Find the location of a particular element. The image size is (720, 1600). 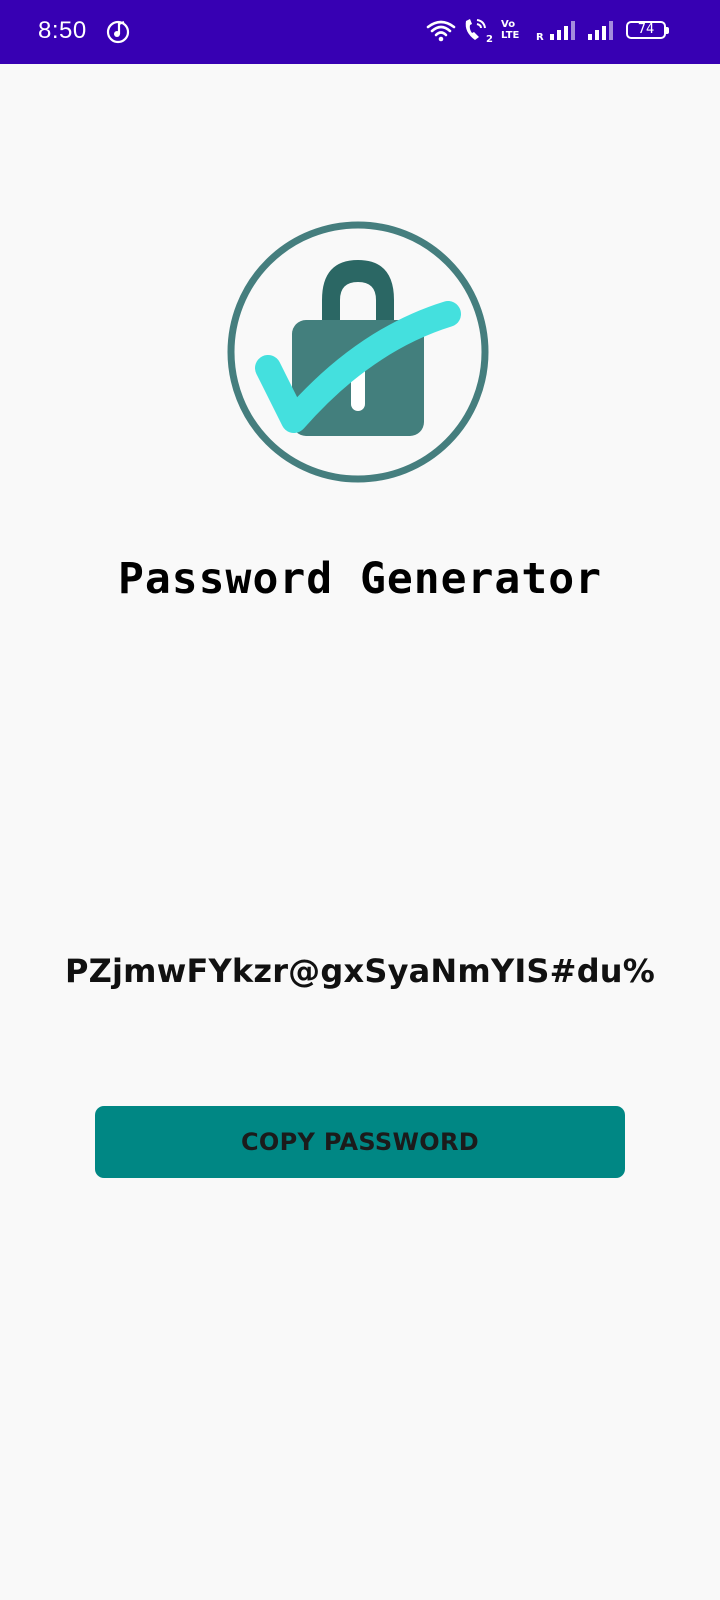

status-icons: 2 Vo LTE R 74 is located at coordinates (547, 32).